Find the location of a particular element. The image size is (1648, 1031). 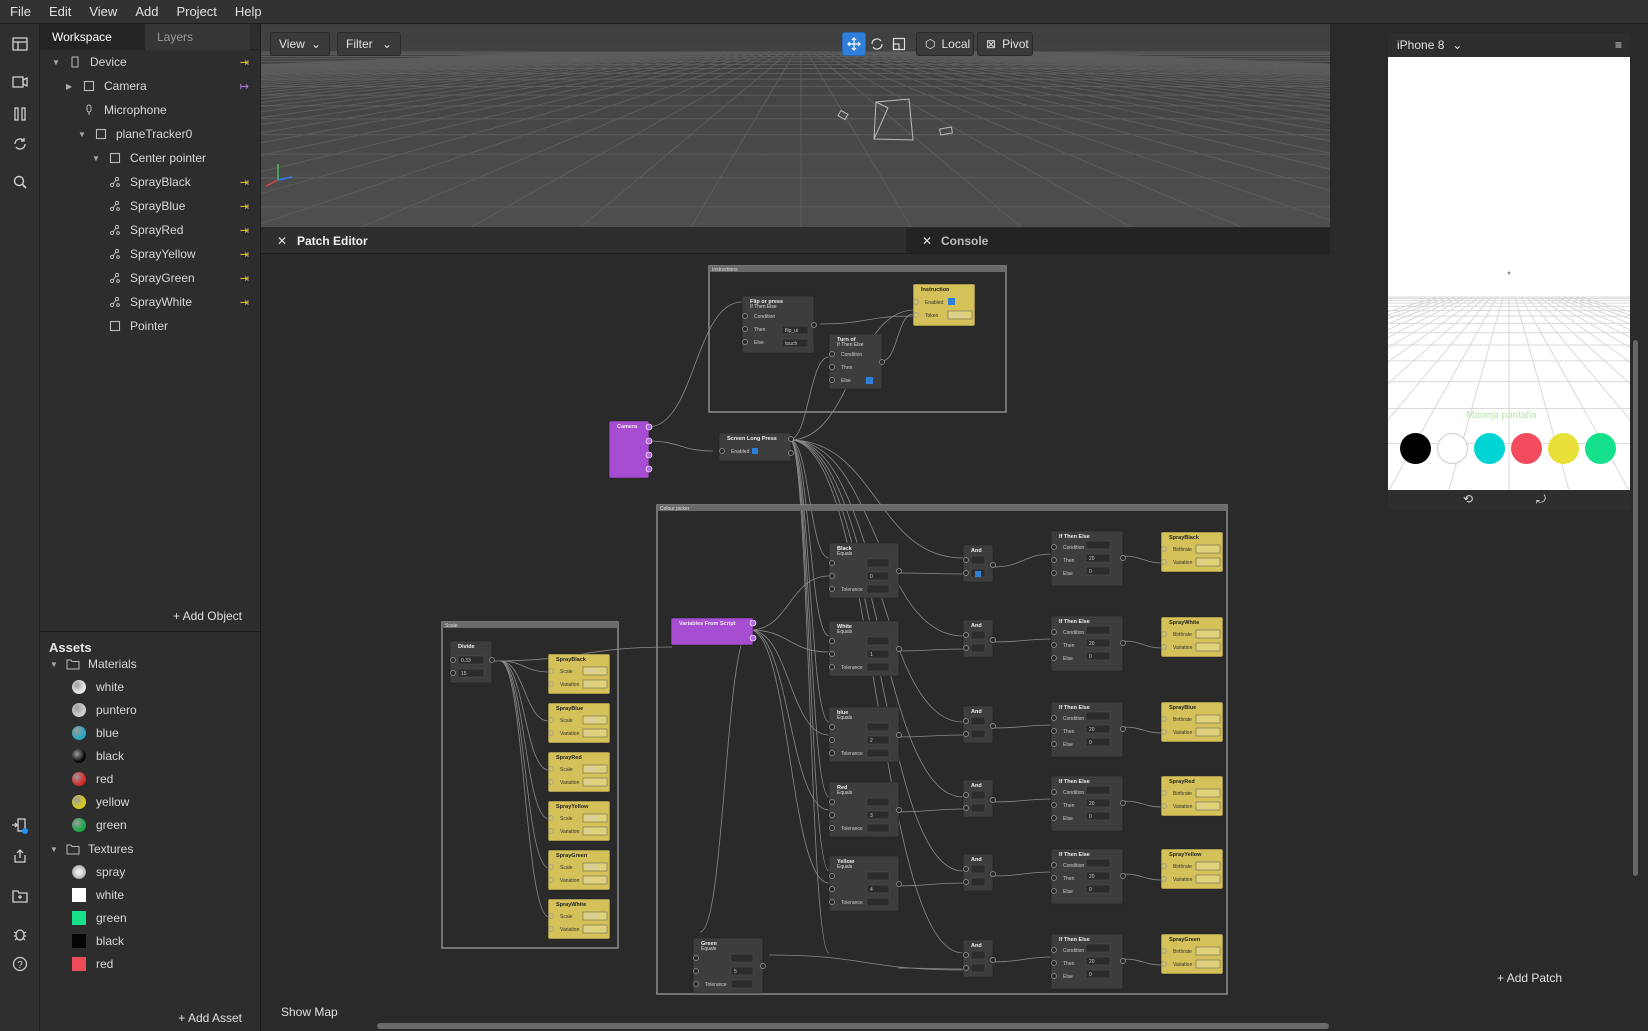

tab-console: Console is located at coordinates (964, 241).